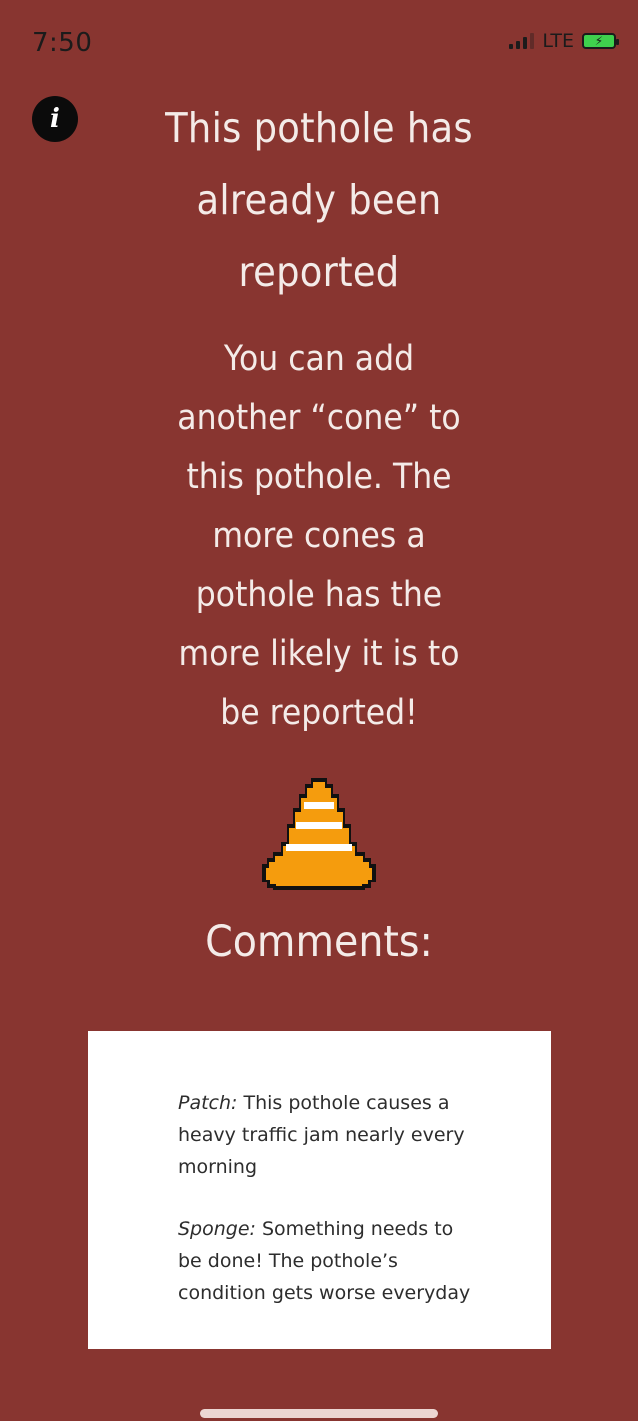 The width and height of the screenshot is (638, 1421). Describe the element at coordinates (319, 1413) in the screenshot. I see `home-indicator` at that location.